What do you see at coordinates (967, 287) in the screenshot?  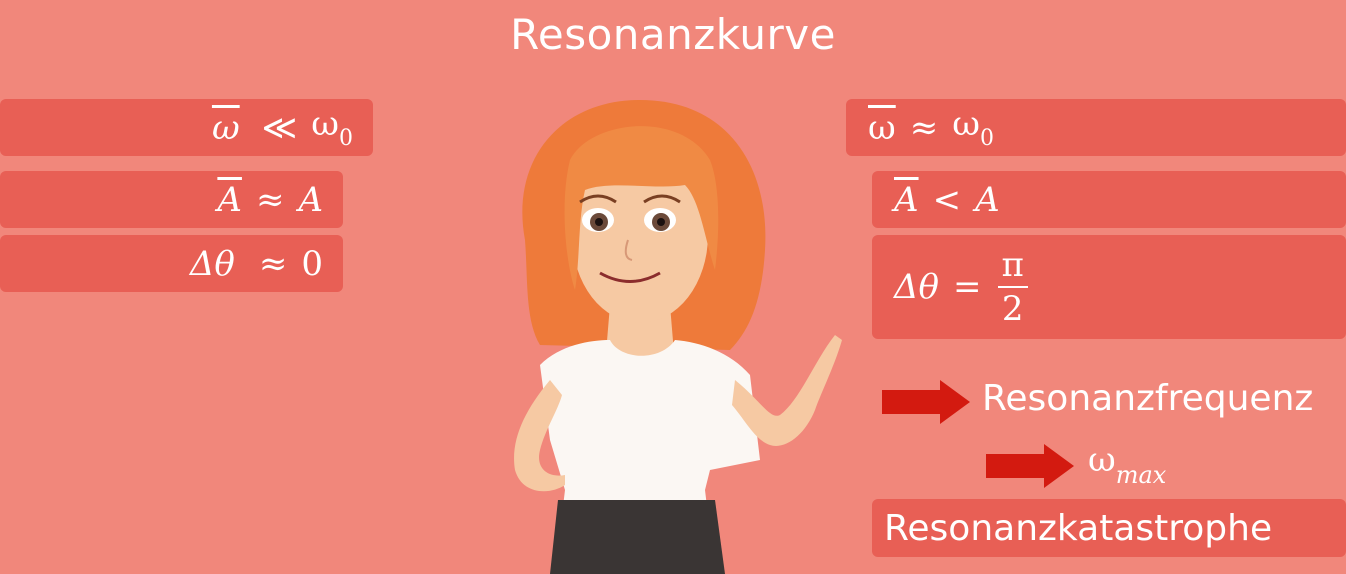 I see `relation-symbol: =` at bounding box center [967, 287].